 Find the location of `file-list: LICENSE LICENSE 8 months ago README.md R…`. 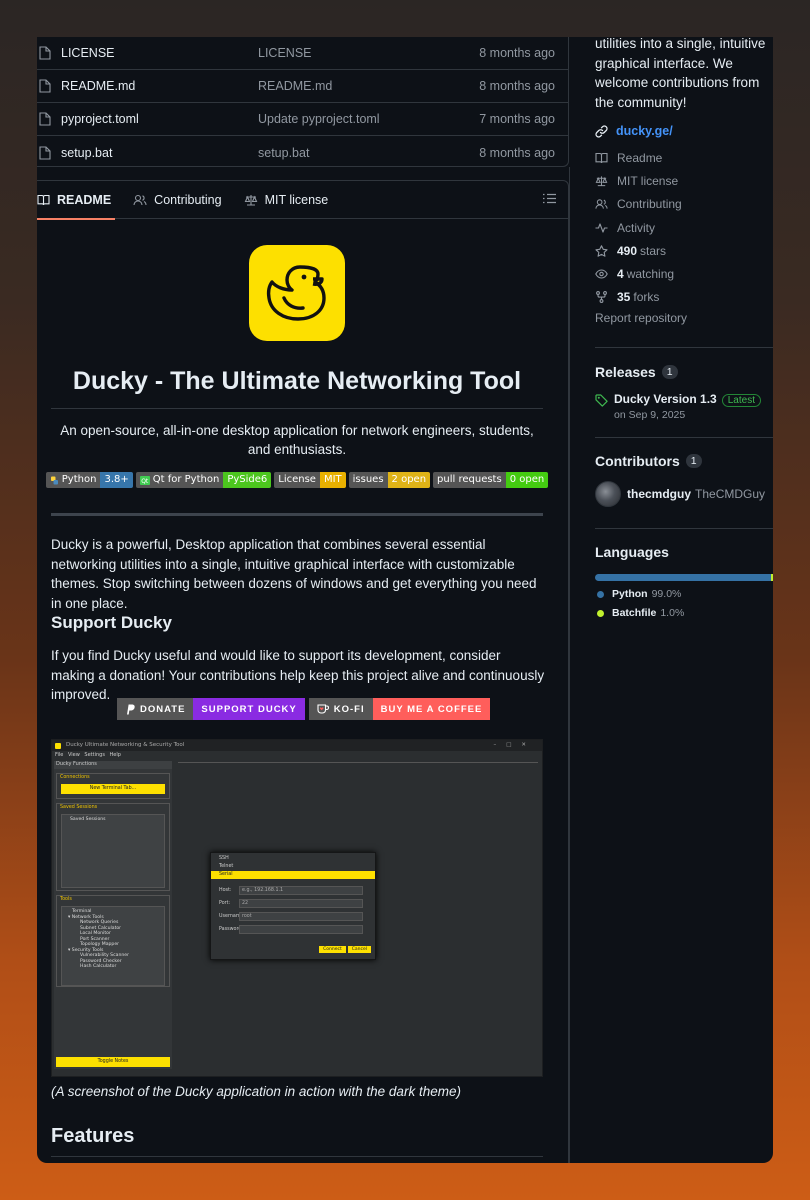

file-list: LICENSE LICENSE 8 months ago README.md R… is located at coordinates (303, 102).